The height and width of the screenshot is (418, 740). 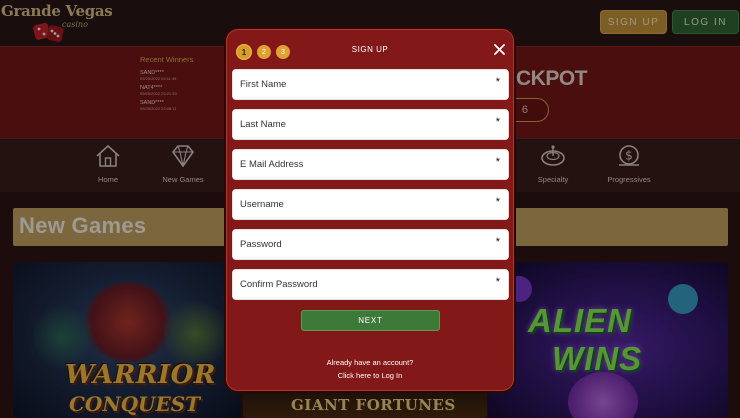 I want to click on email-input, so click(x=370, y=164).